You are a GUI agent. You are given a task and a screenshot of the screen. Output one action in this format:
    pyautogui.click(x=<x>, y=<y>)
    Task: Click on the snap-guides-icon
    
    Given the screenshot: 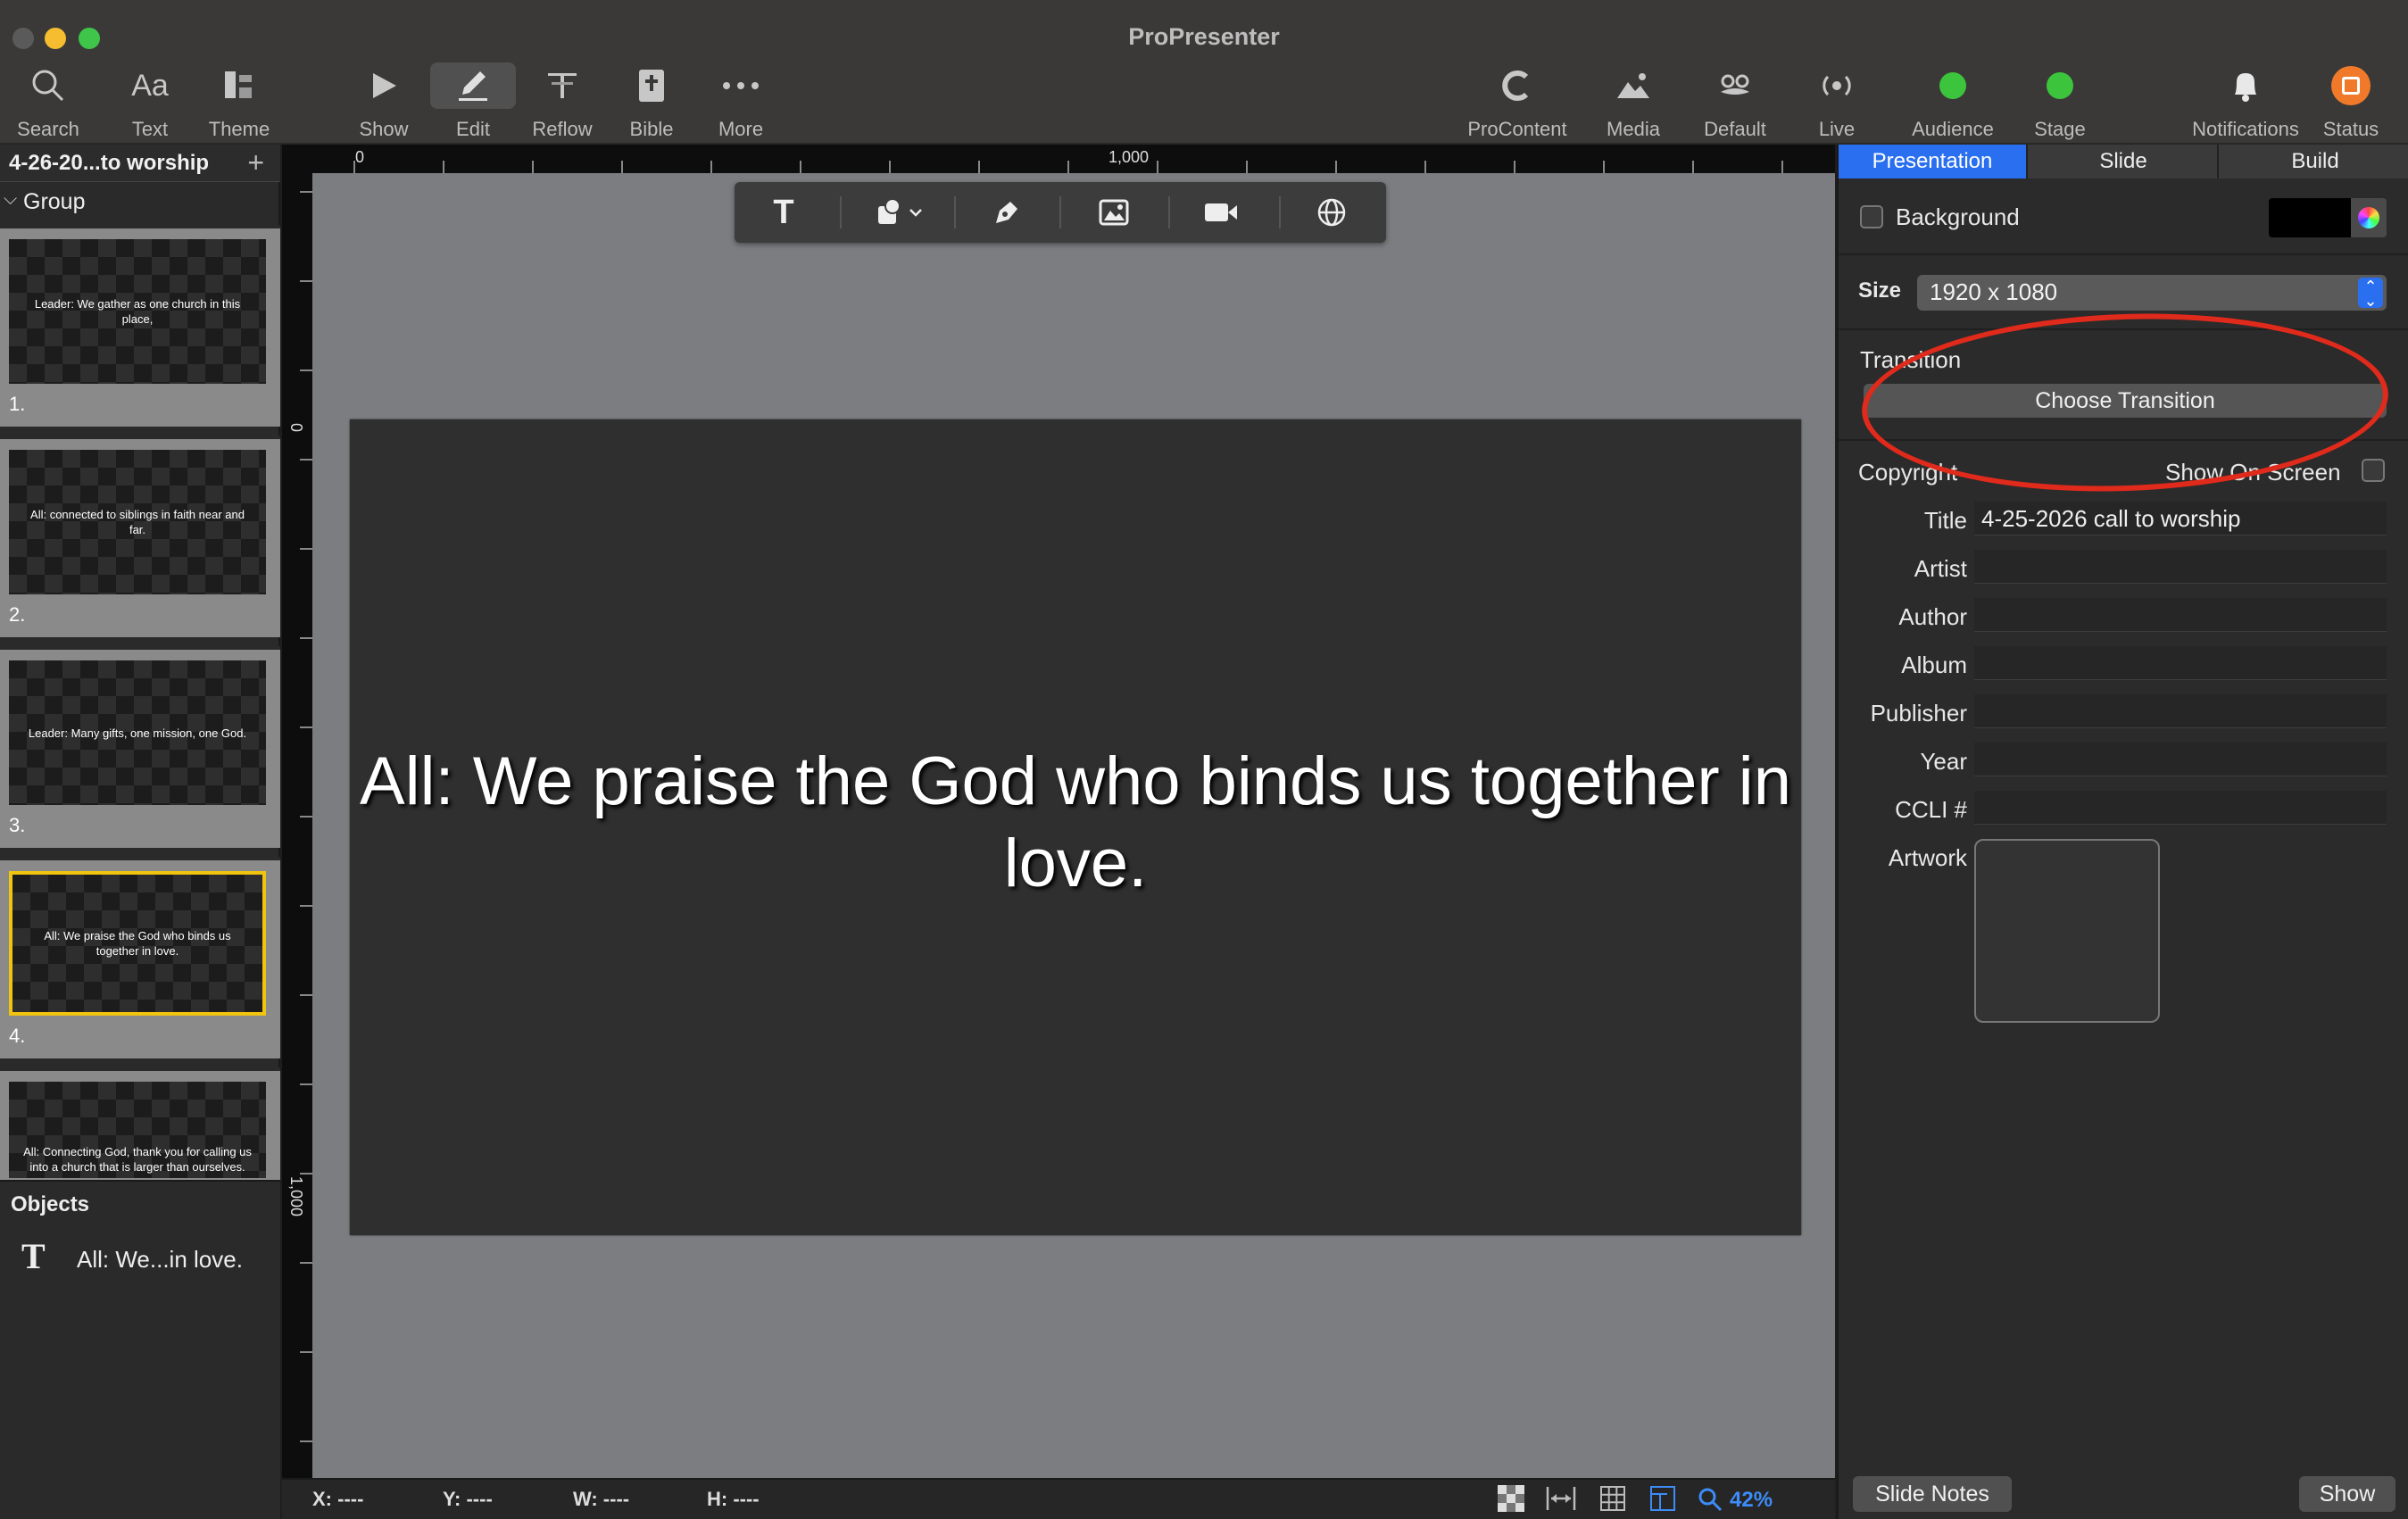 What is the action you would take?
    pyautogui.click(x=1662, y=1502)
    